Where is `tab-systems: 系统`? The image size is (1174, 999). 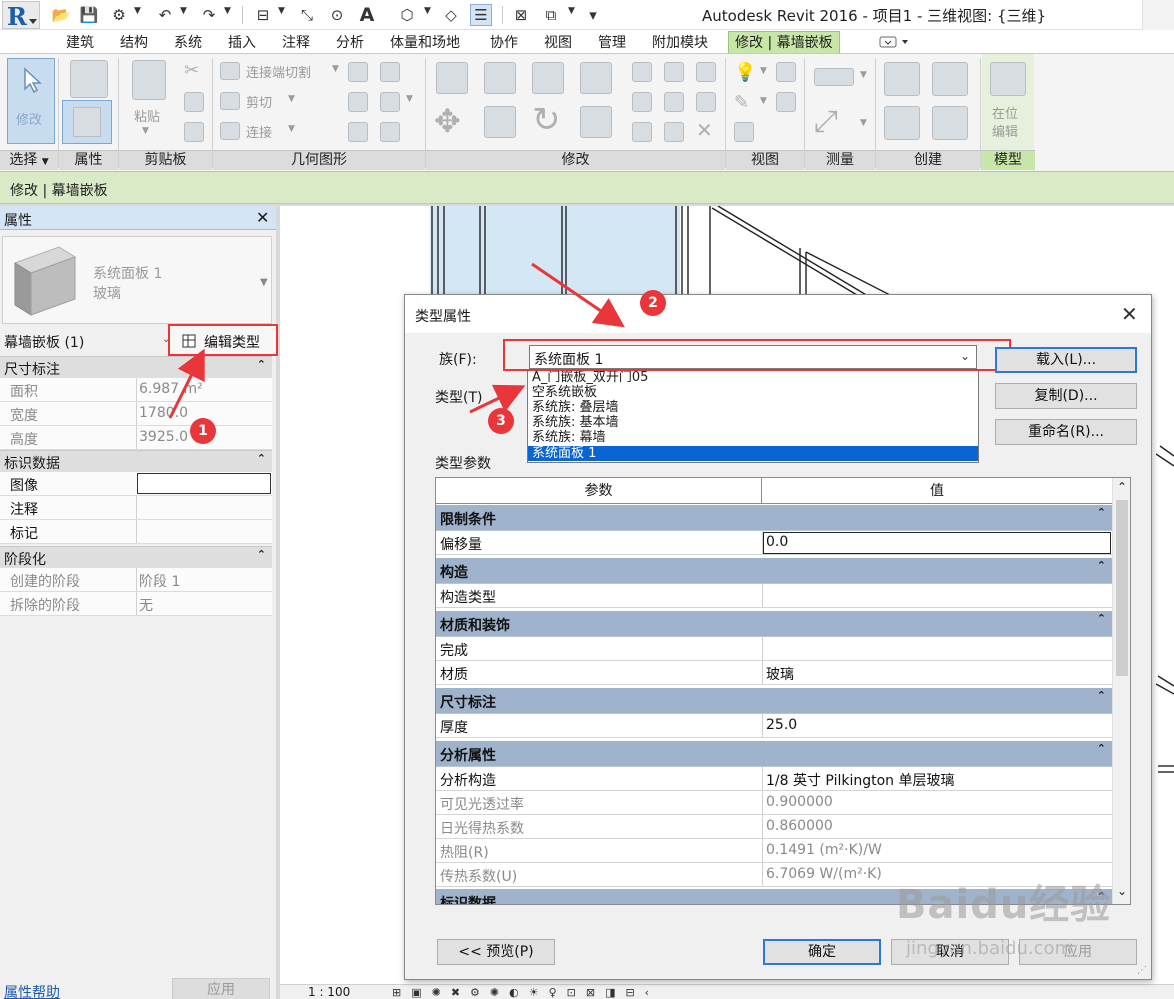
tab-systems: 系统 is located at coordinates (188, 43).